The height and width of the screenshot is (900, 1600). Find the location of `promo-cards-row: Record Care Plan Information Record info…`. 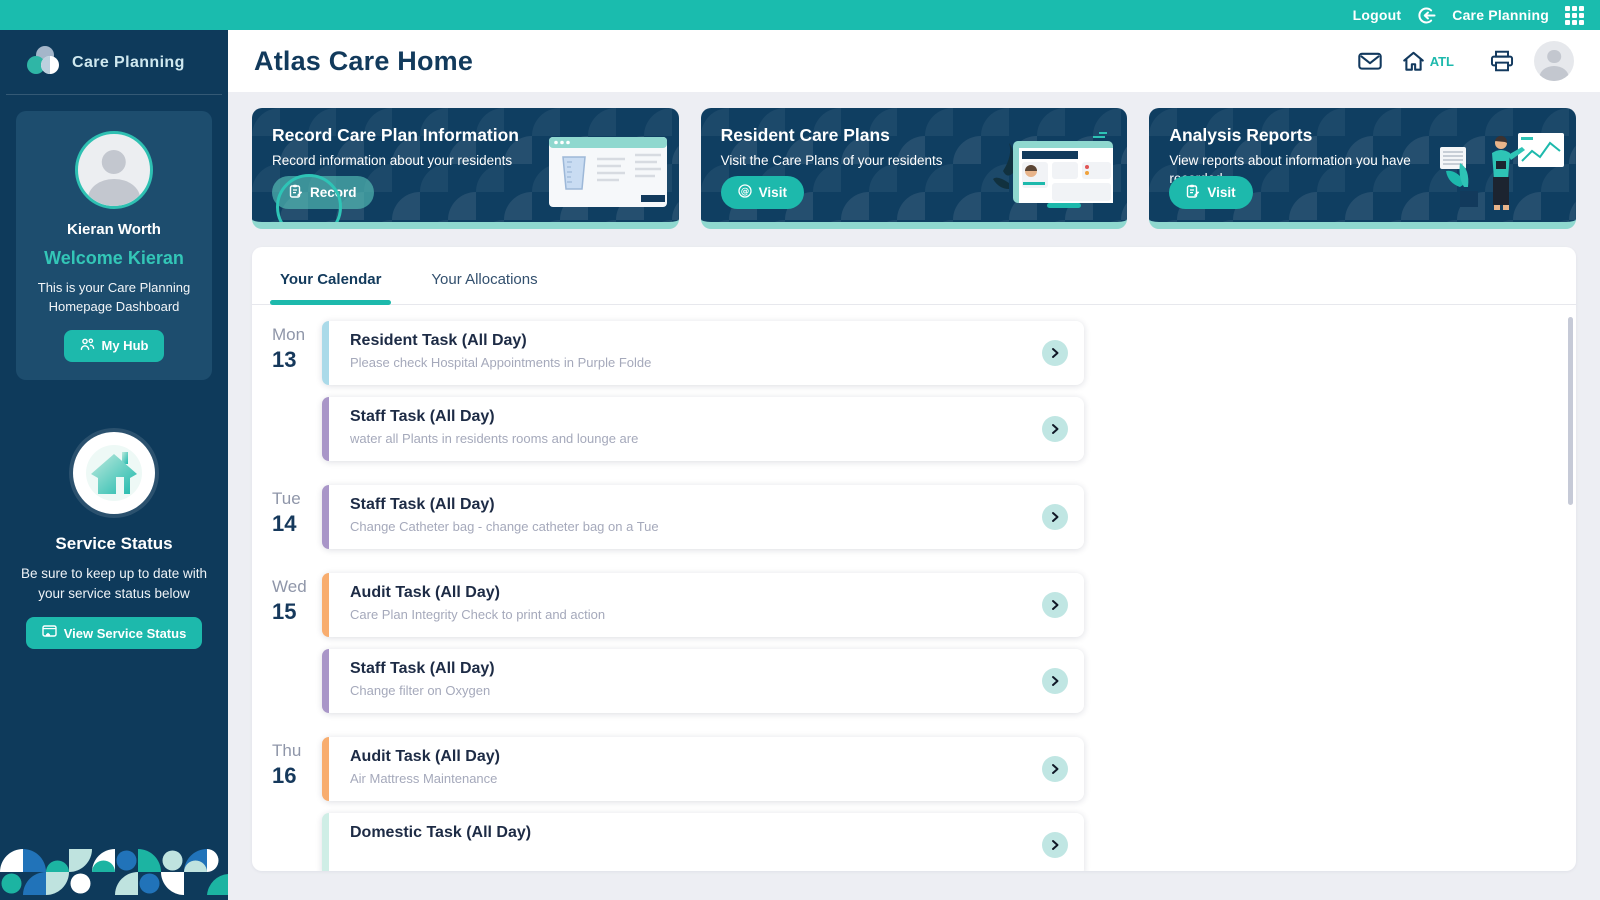

promo-cards-row: Record Care Plan Information Record info… is located at coordinates (914, 168).